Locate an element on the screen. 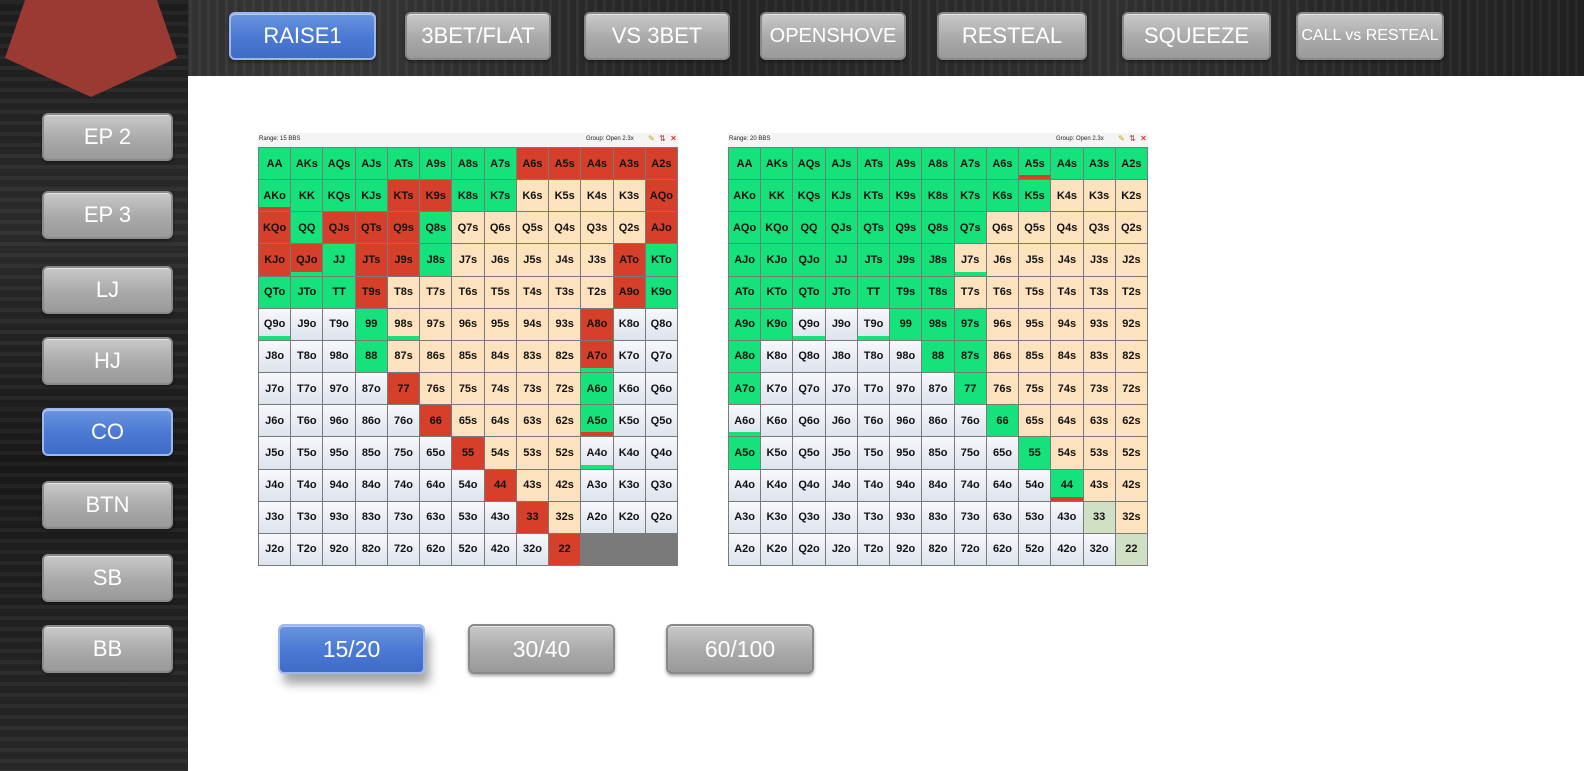 Image resolution: width=1584 pixels, height=771 pixels. hand-cell: 92s is located at coordinates (1131, 324).